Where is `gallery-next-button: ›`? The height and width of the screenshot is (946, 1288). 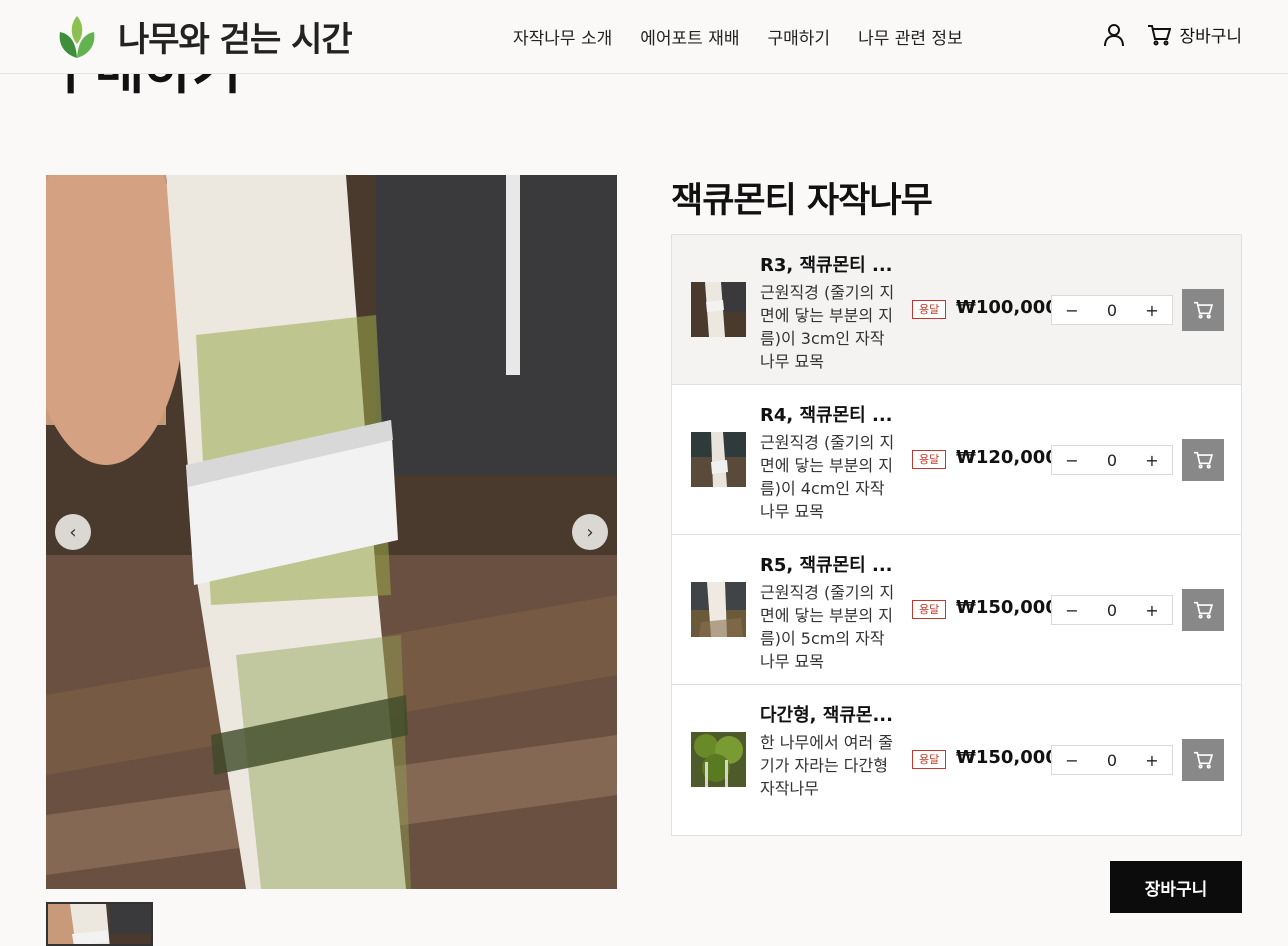 gallery-next-button: › is located at coordinates (590, 532).